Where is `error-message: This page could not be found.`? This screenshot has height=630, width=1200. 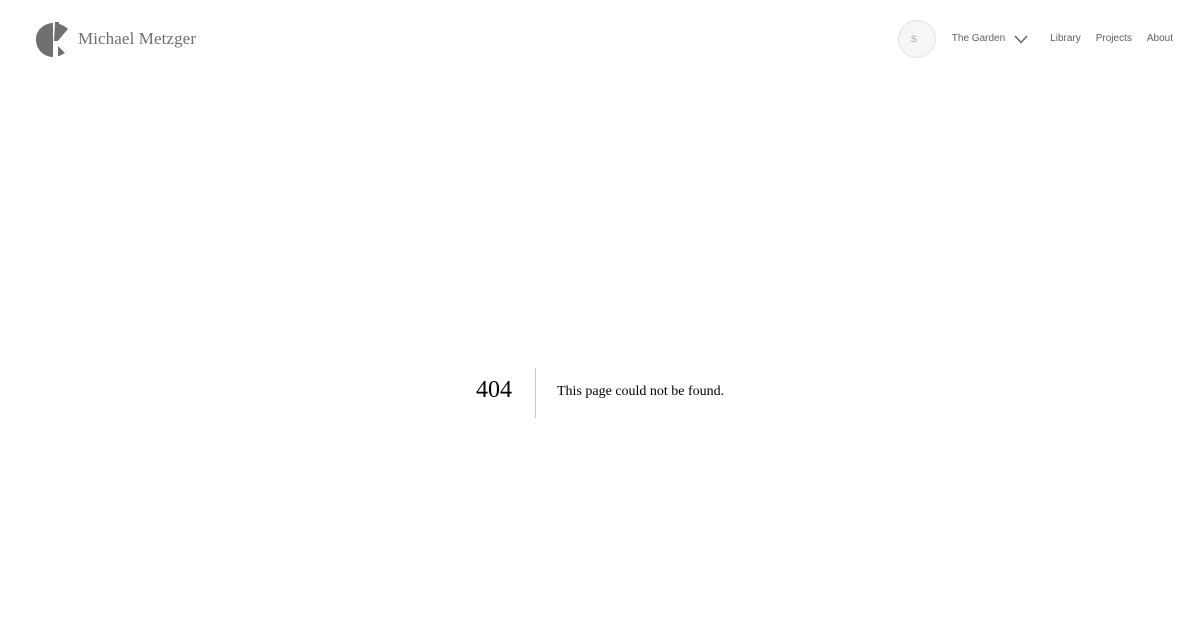 error-message: This page could not be found. is located at coordinates (641, 391).